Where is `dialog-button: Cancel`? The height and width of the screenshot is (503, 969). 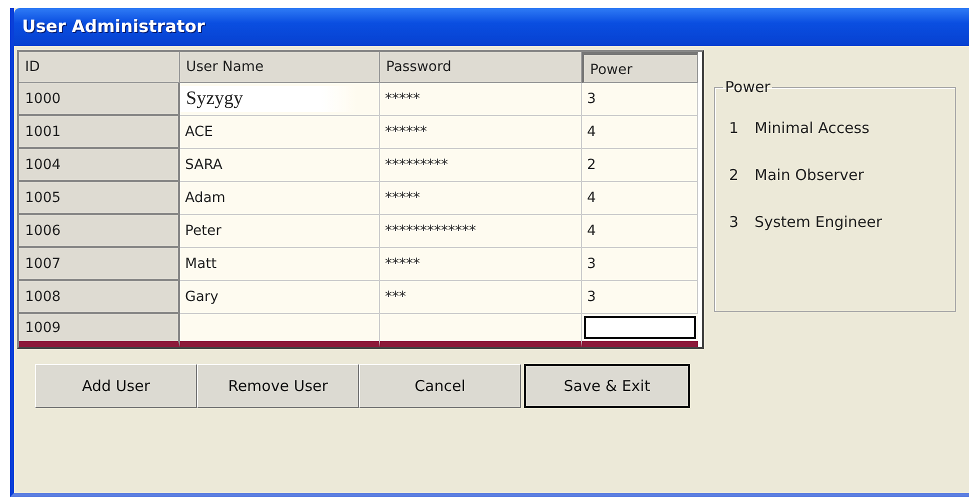 dialog-button: Cancel is located at coordinates (440, 386).